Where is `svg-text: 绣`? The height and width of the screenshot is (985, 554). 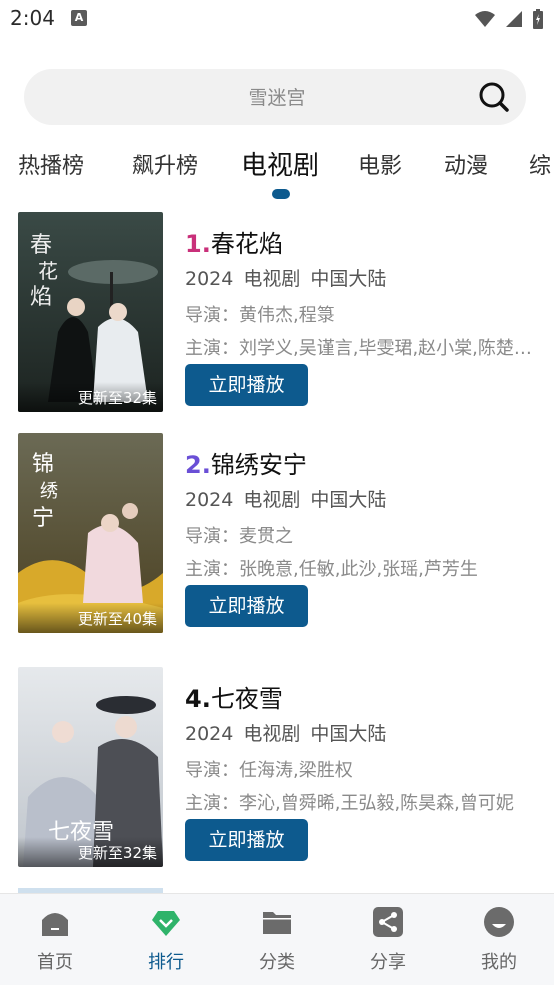
svg-text: 绣 is located at coordinates (49, 491).